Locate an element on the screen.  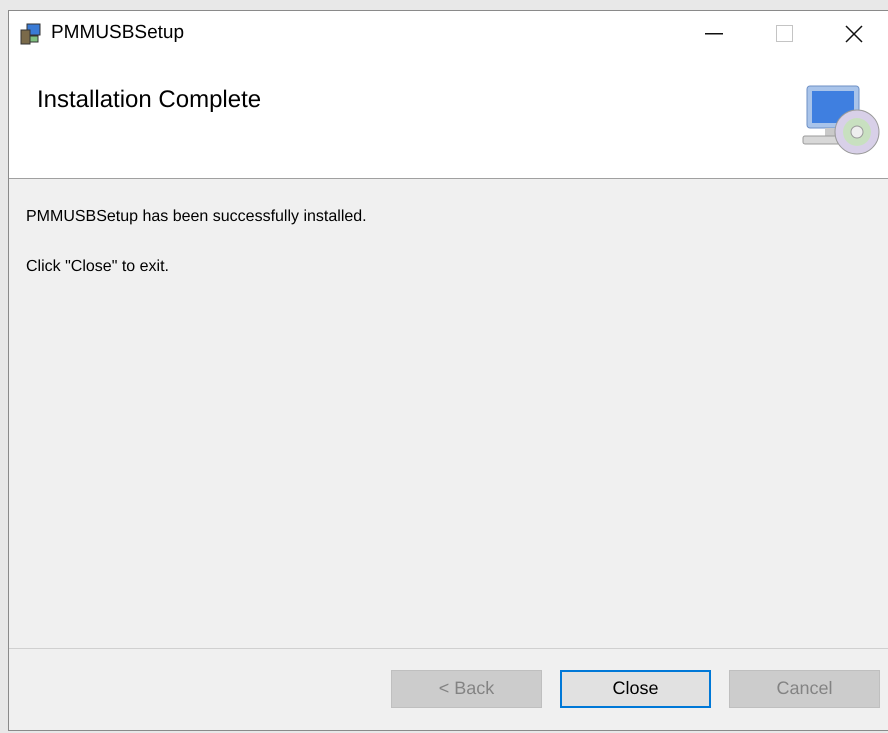
minimize-icon is located at coordinates (714, 33).